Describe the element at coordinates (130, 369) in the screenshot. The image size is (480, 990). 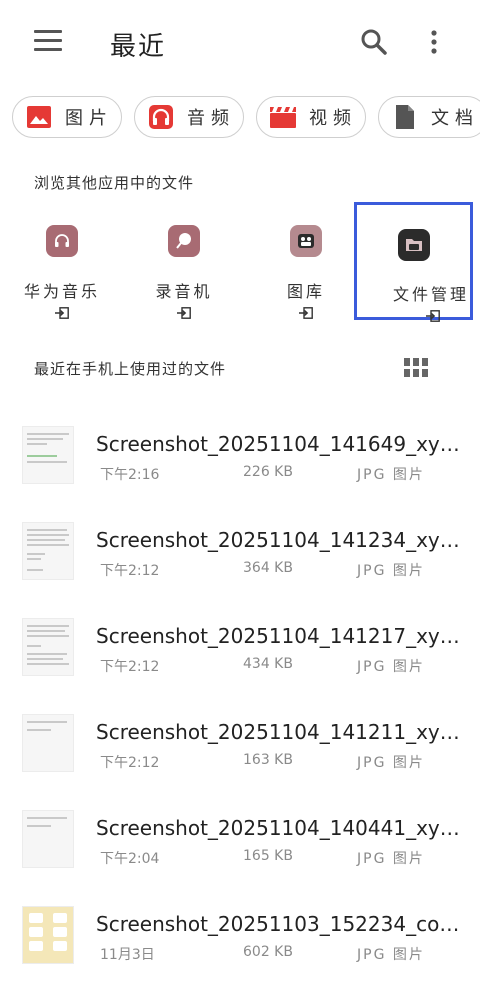
I see `section-header-recent-files: 最近在手机上使用过的文件` at that location.